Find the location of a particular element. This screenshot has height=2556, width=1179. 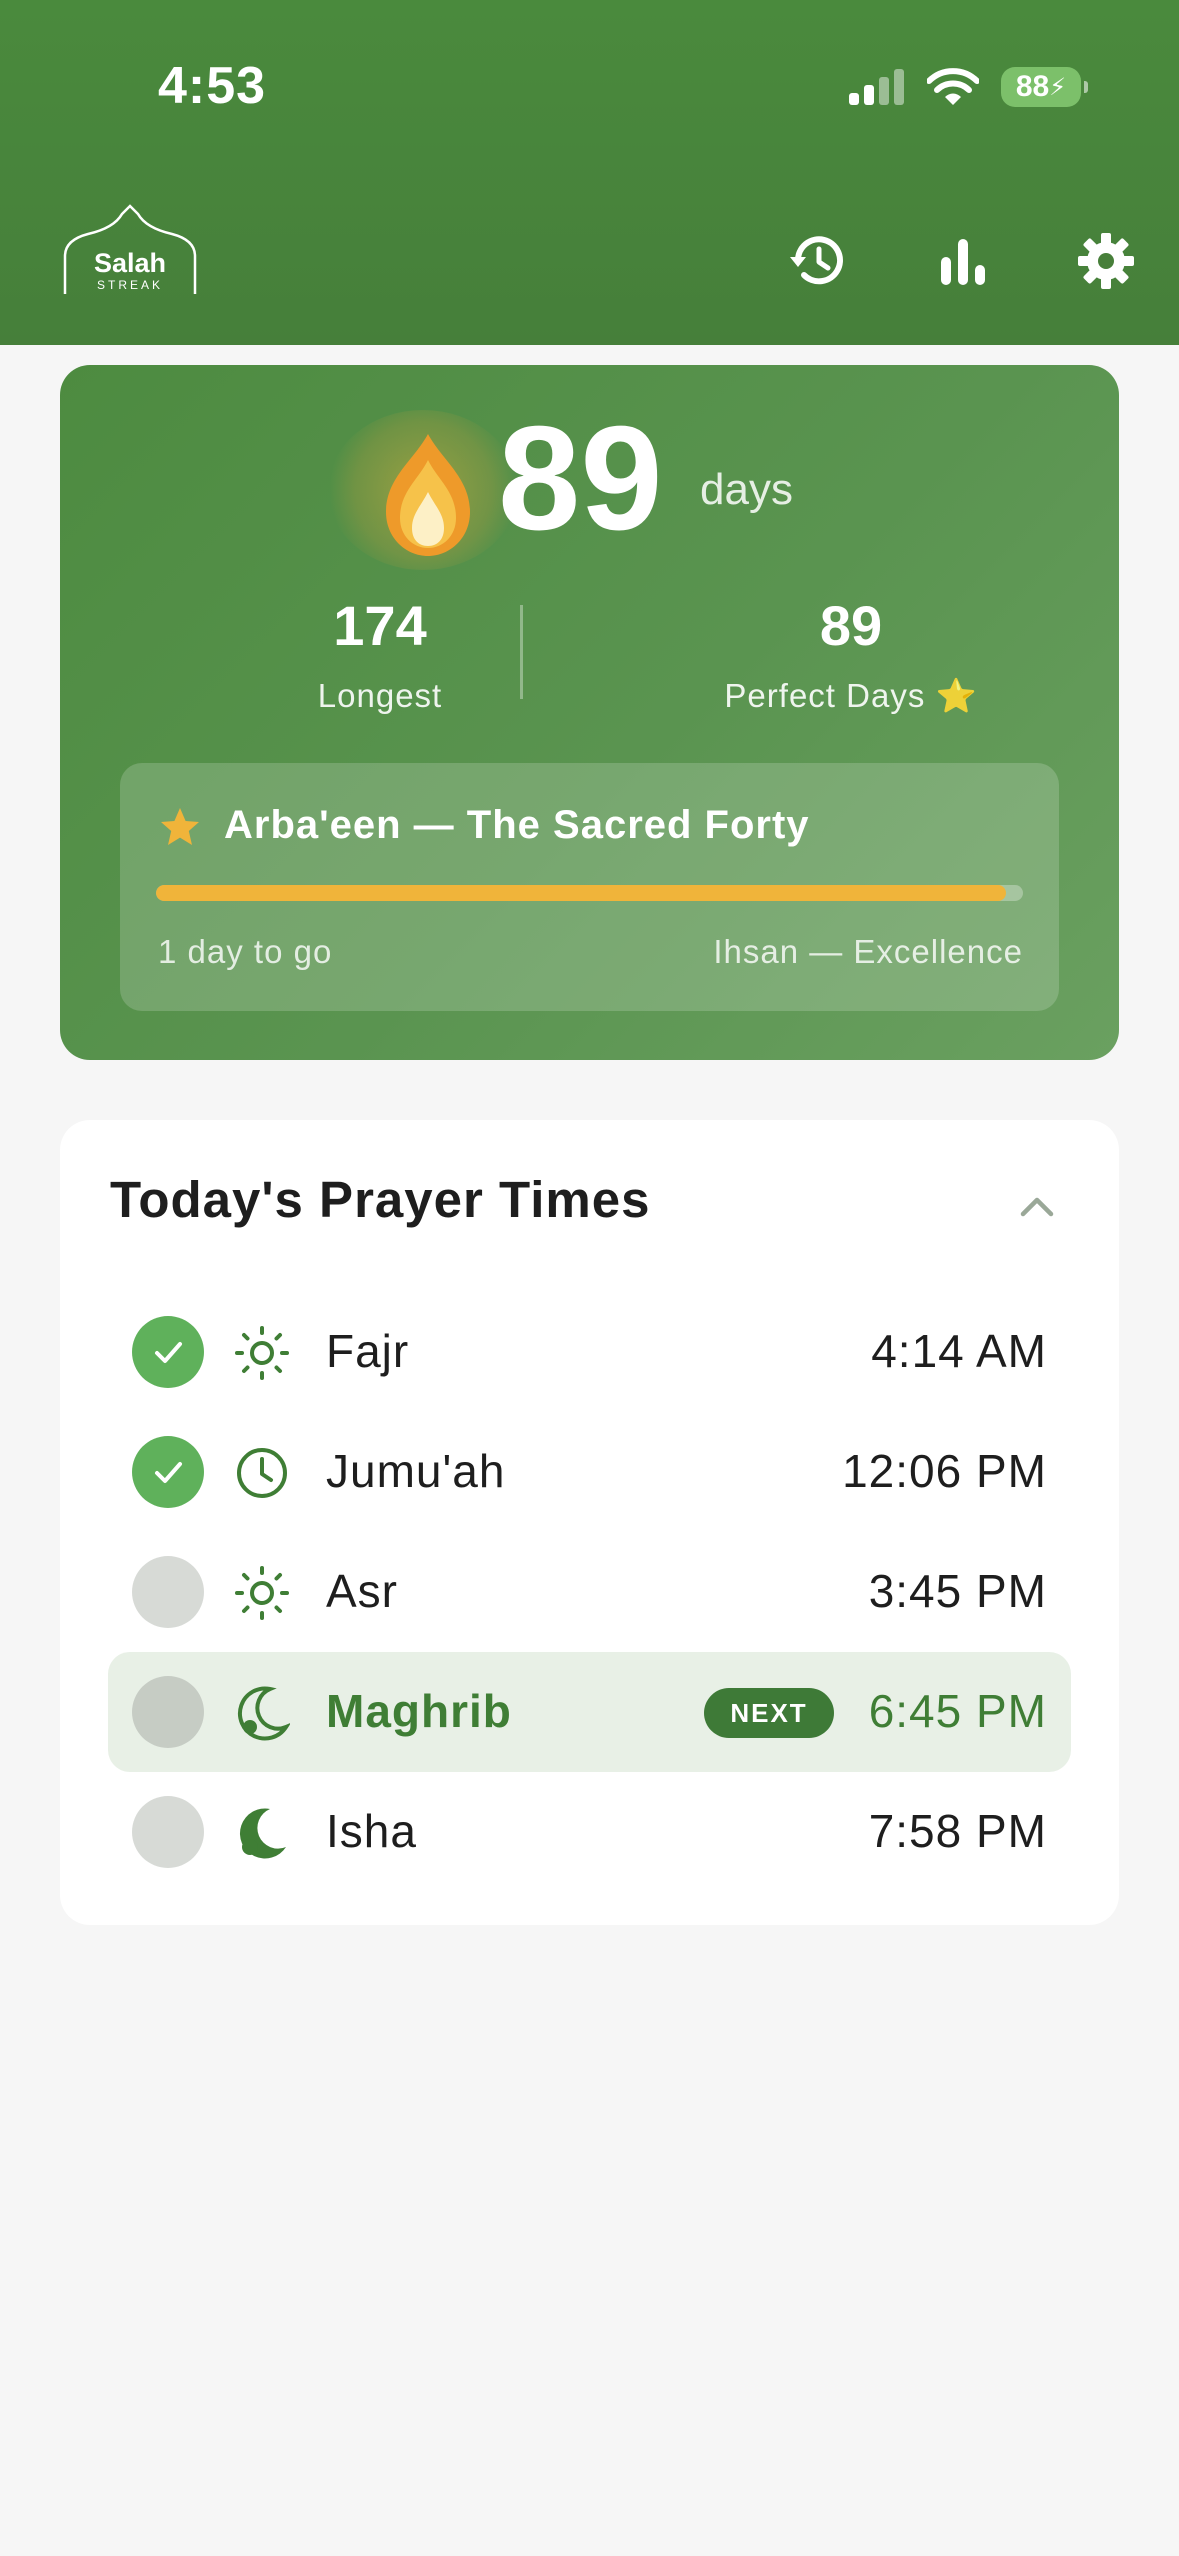

wifi-icon is located at coordinates (953, 86).